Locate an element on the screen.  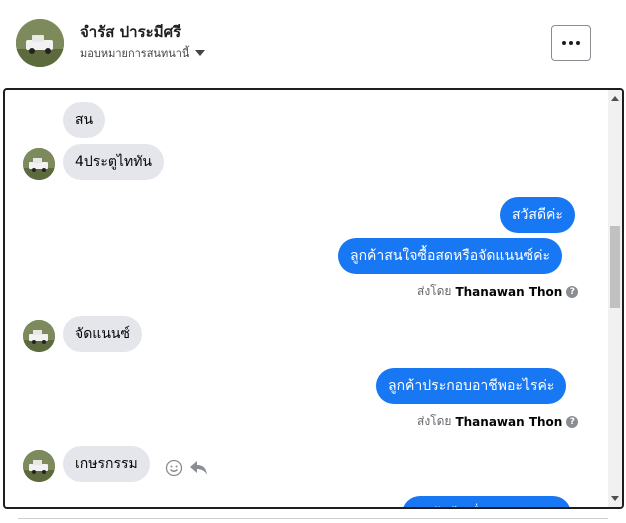
assign-conversation-dropdown: มอบหมายการสนทนานี้ is located at coordinates (143, 53).